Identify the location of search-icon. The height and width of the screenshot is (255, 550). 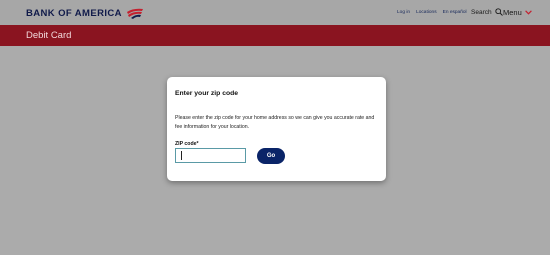
(498, 12).